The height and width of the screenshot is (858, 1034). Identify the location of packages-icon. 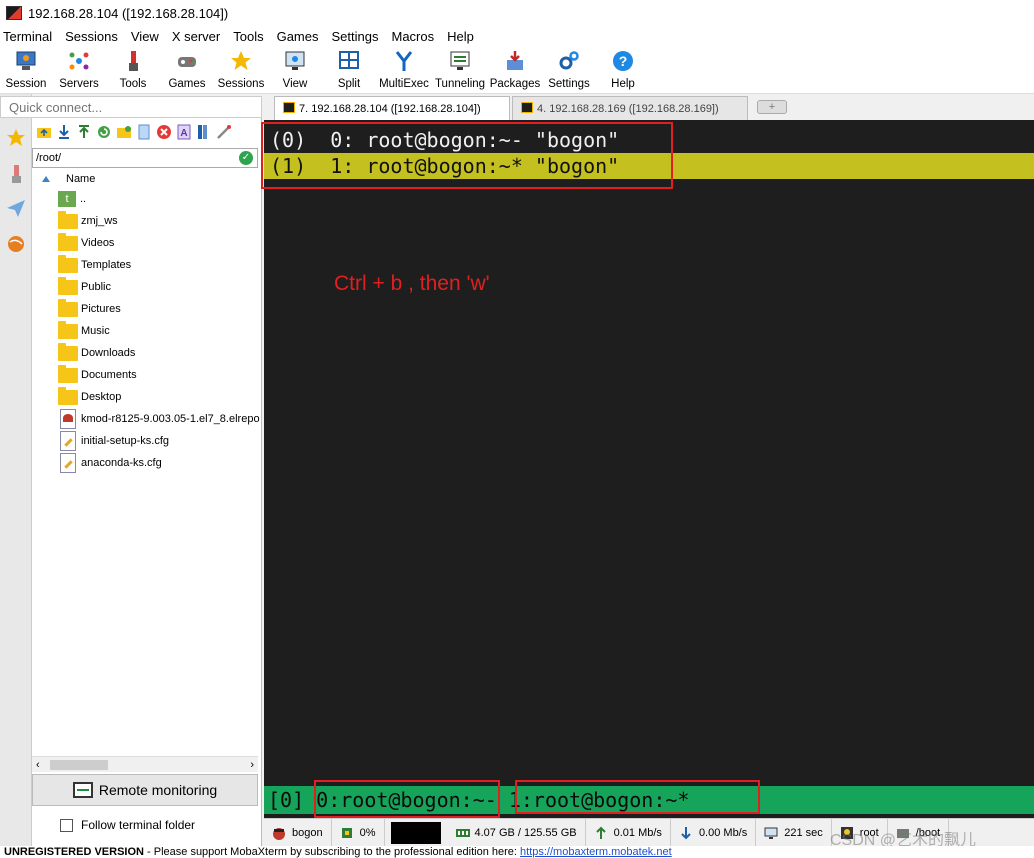
(515, 61).